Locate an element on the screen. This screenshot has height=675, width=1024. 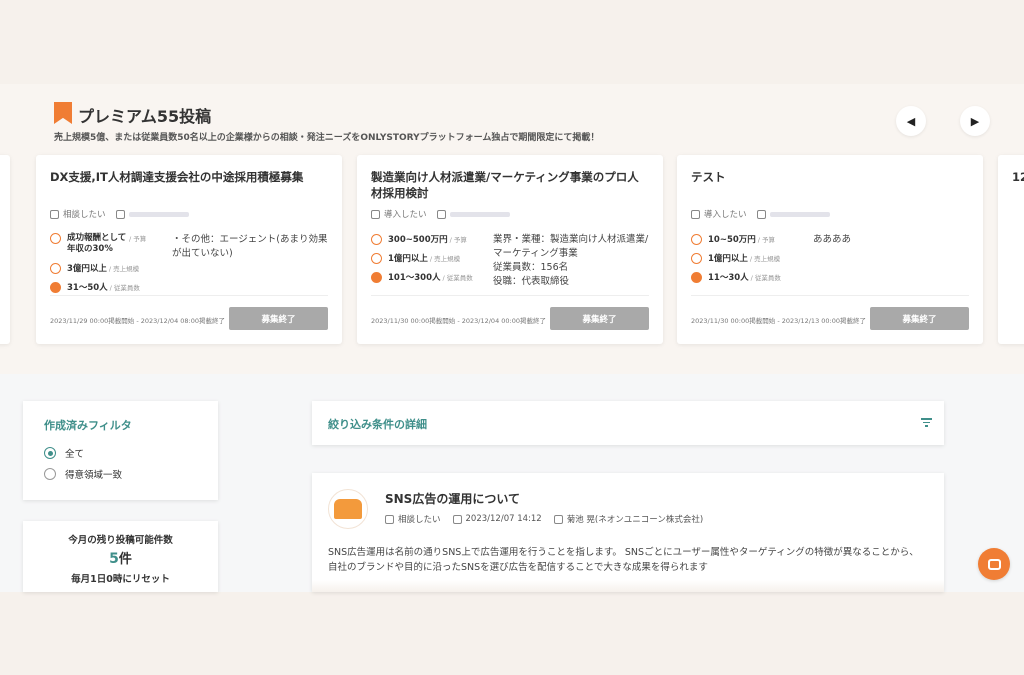
avatar is located at coordinates (348, 509).